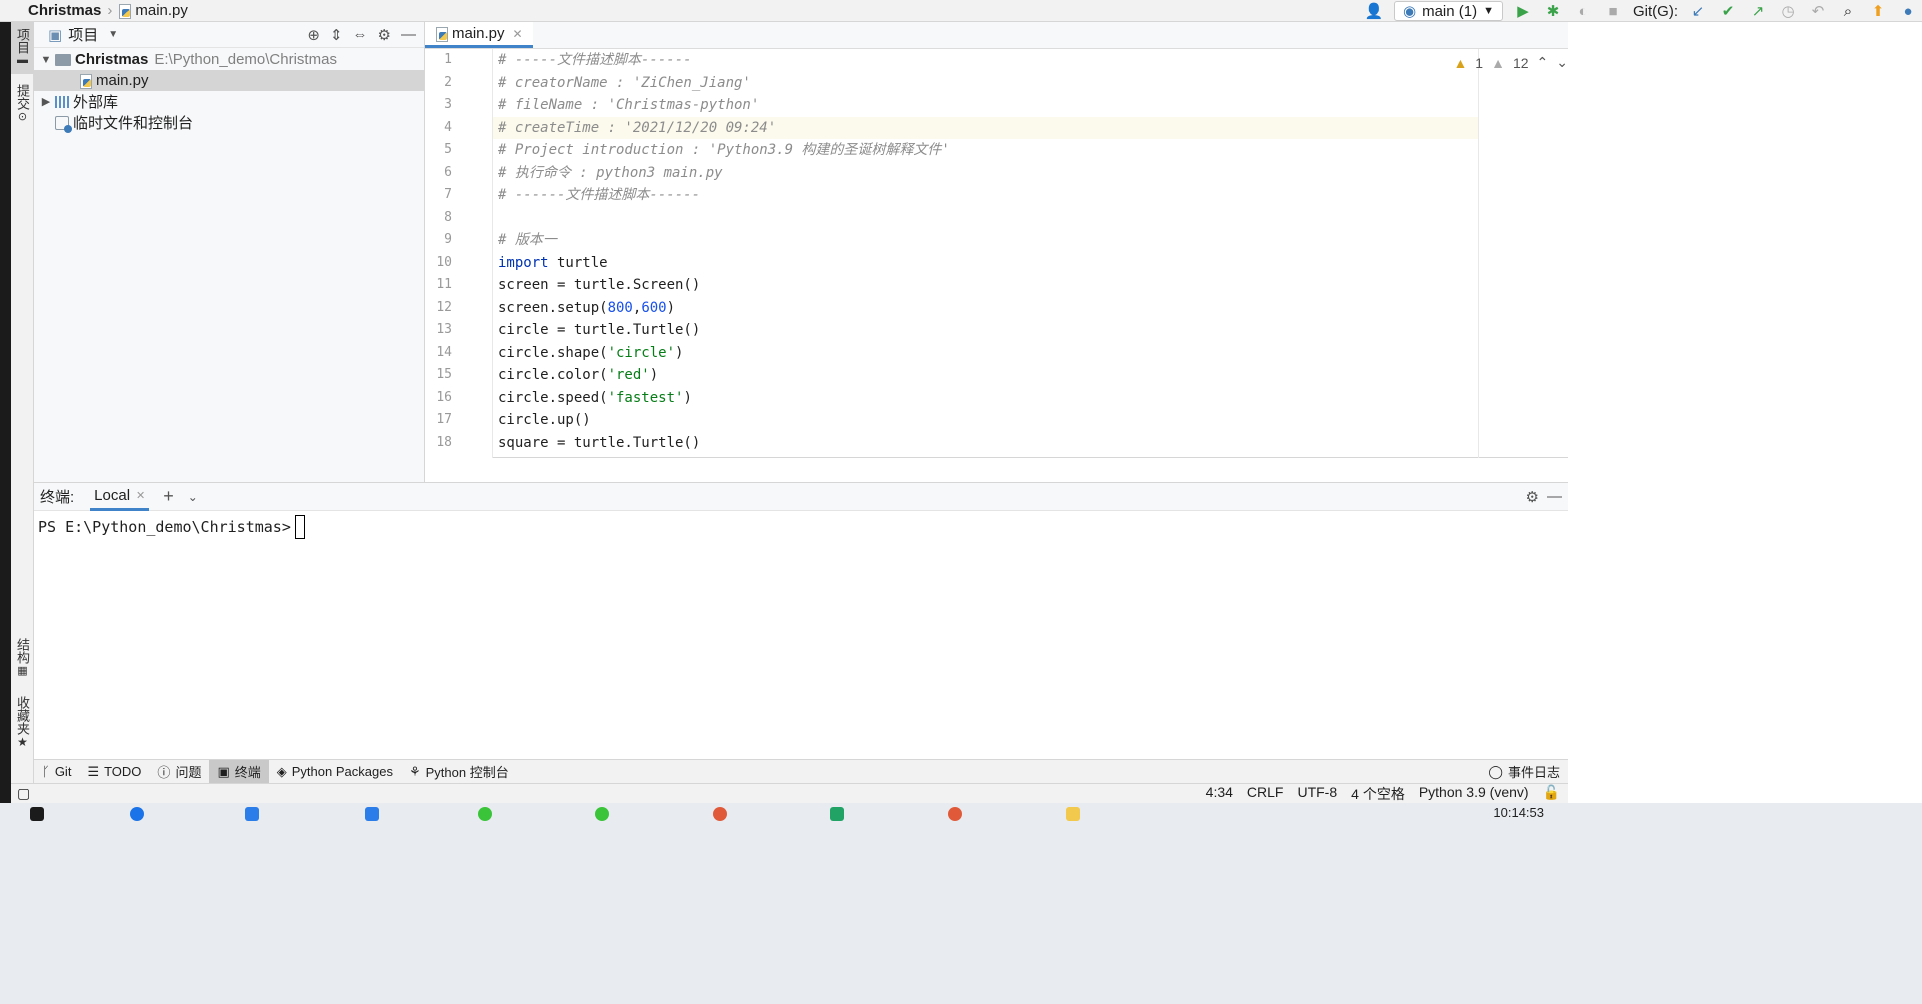 This screenshot has height=1004, width=1922. I want to click on code-line, so click(985, 218).